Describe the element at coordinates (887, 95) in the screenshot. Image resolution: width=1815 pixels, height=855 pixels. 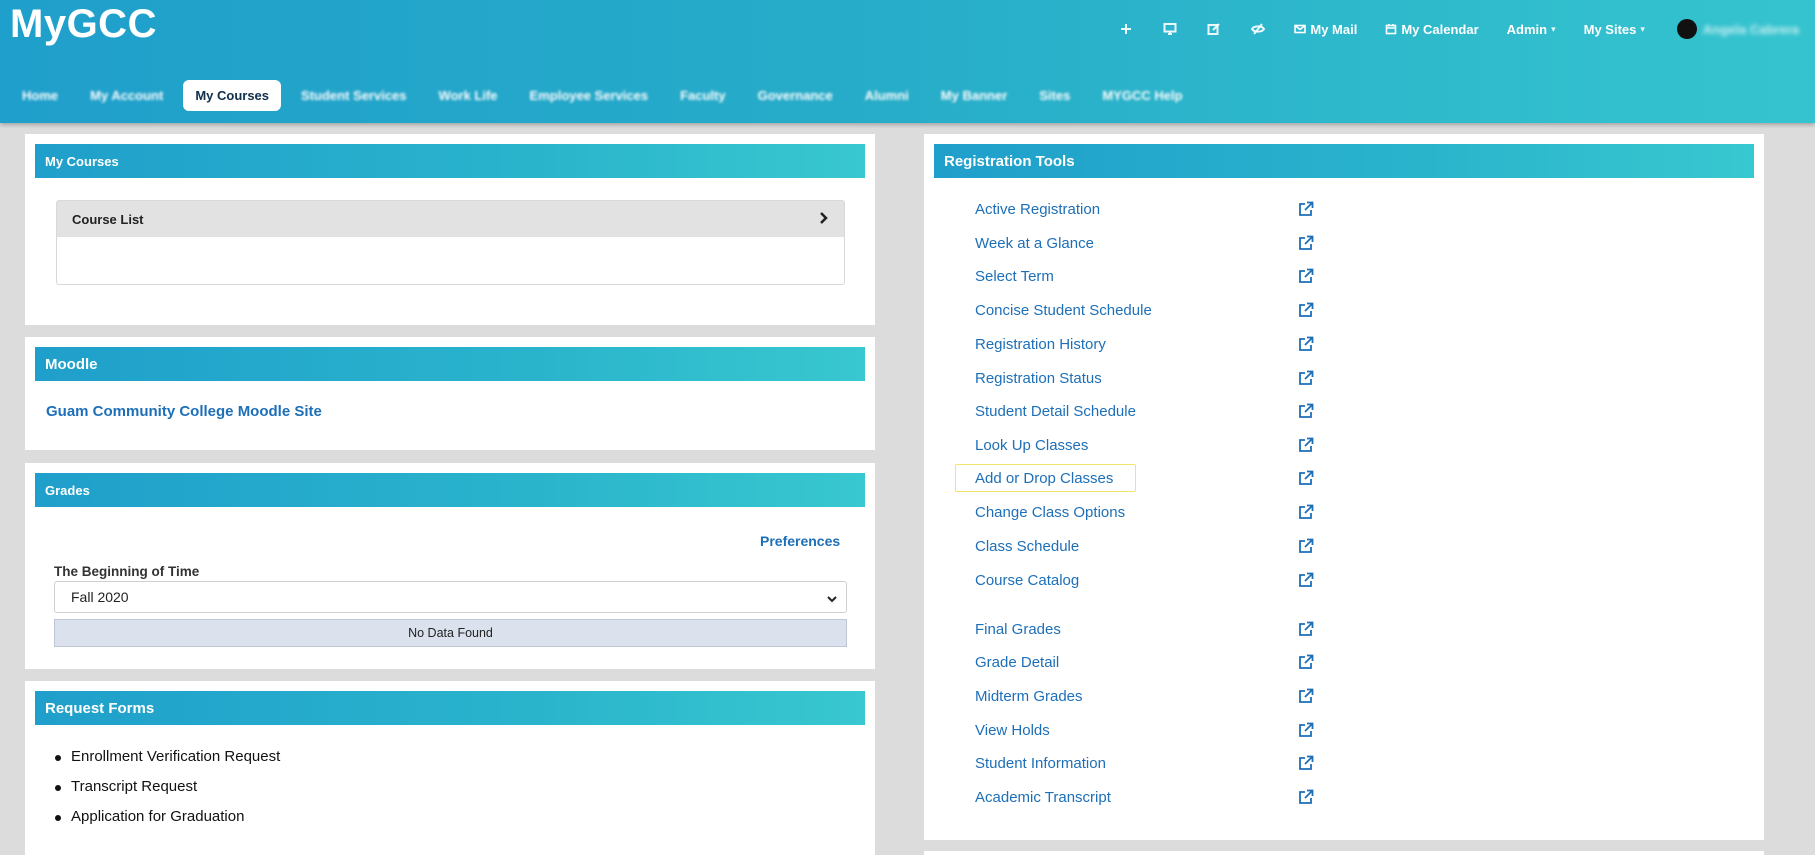
I see `nav-alumni: Alumni` at that location.